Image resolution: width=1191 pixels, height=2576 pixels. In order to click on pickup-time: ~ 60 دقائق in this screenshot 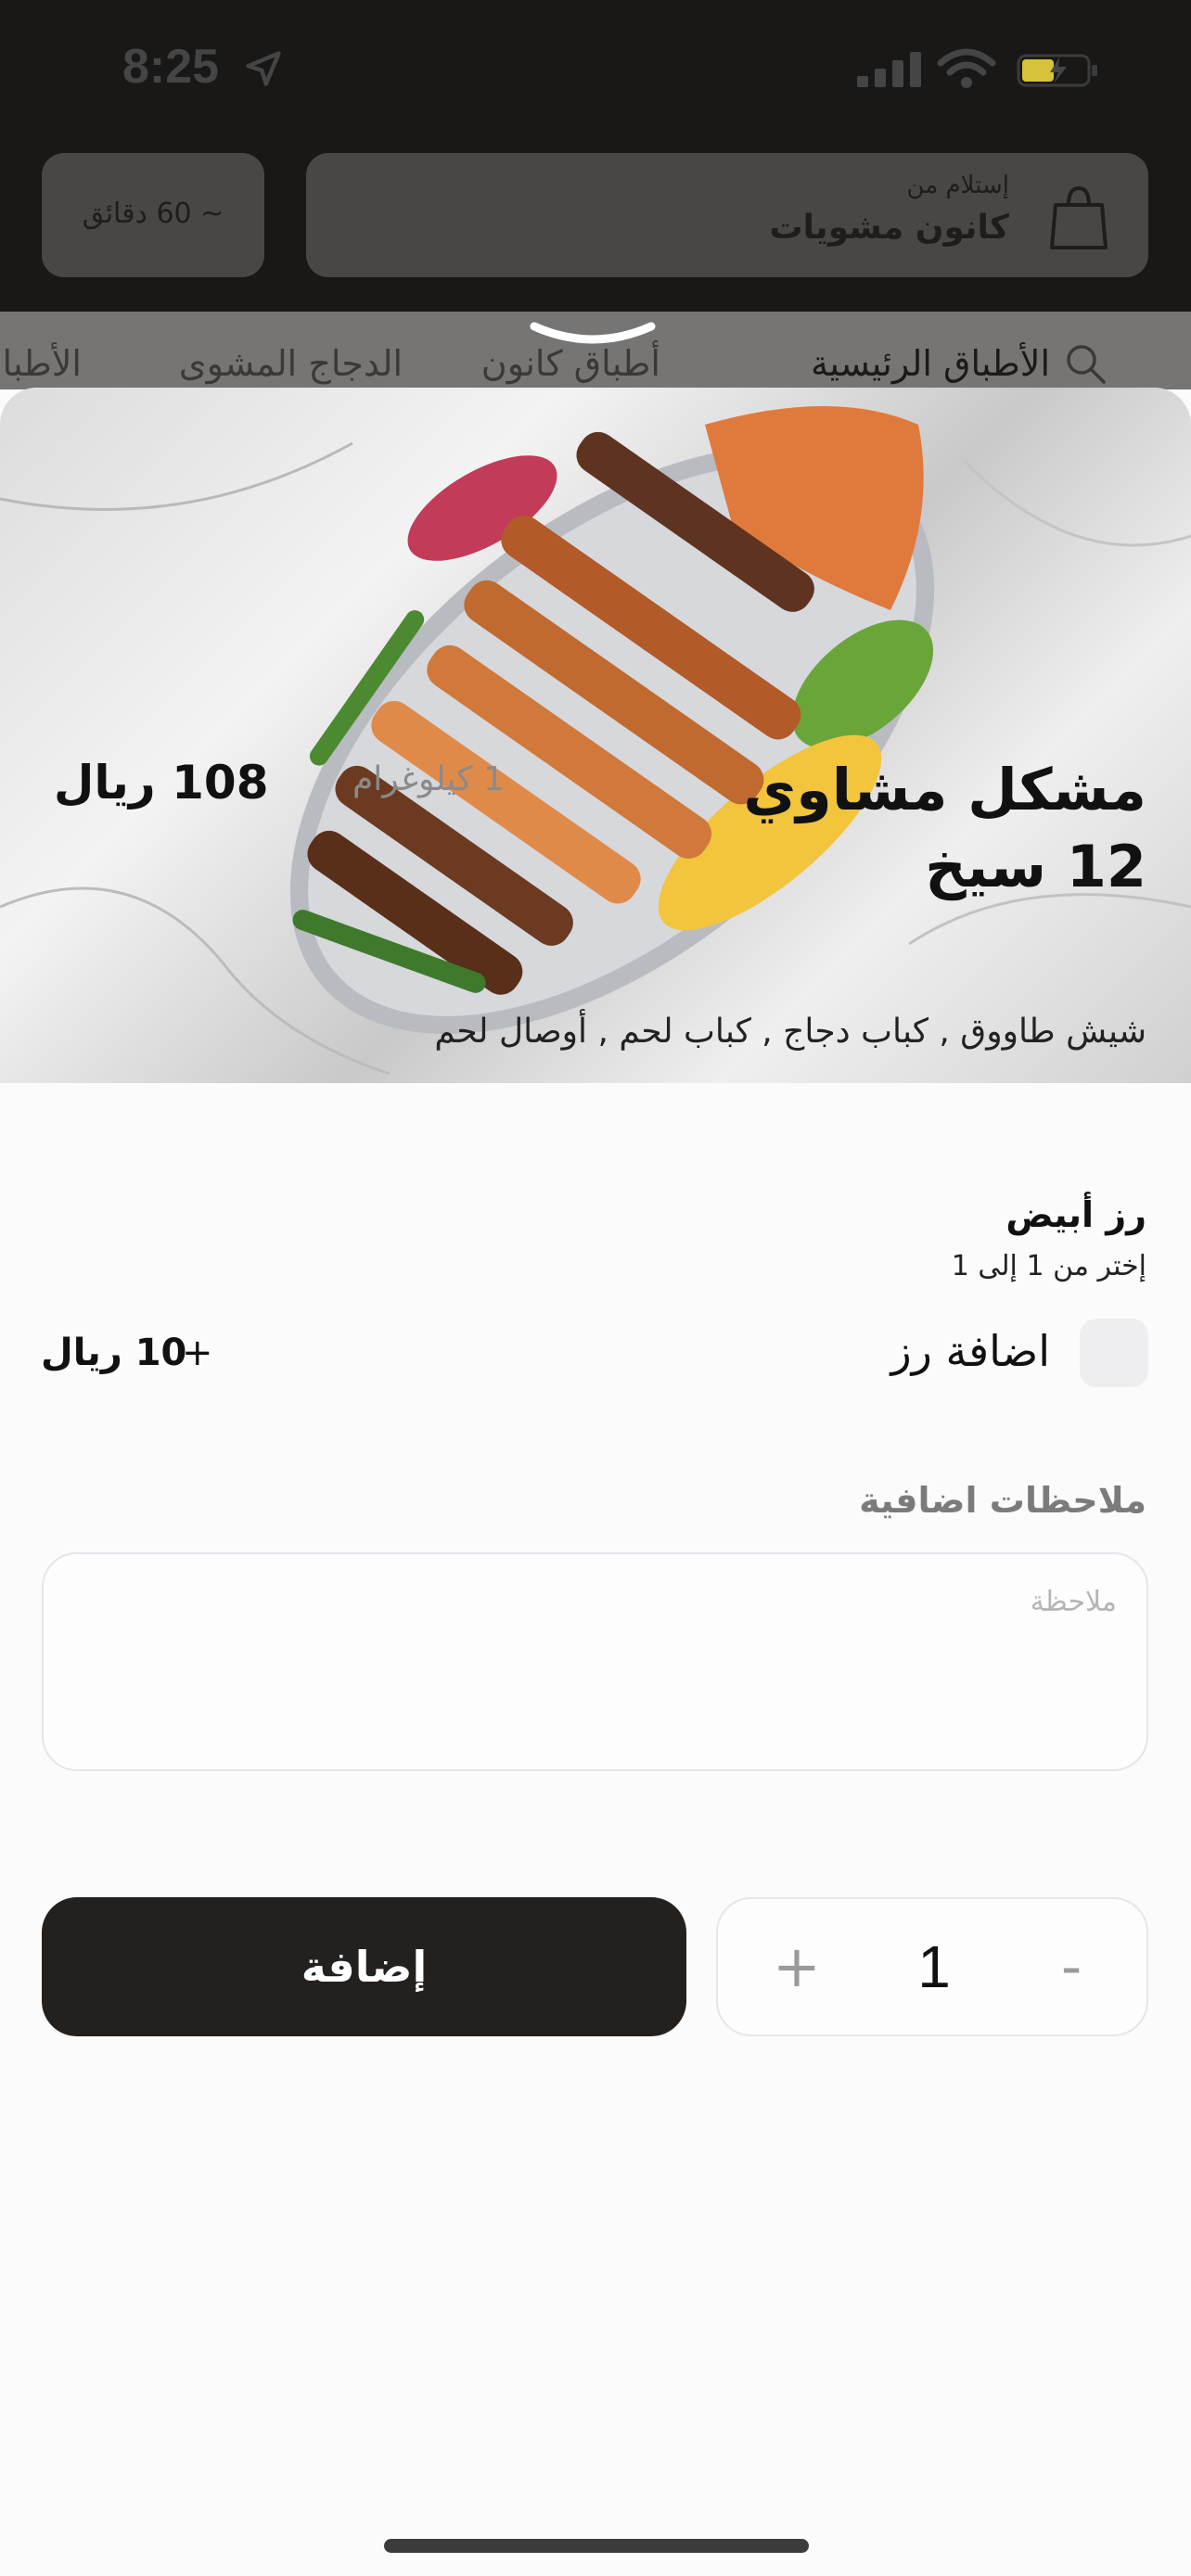, I will do `click(153, 214)`.